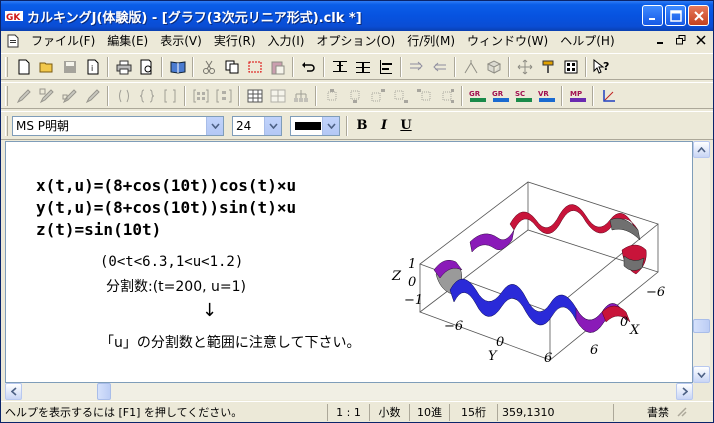  Describe the element at coordinates (127, 41) in the screenshot. I see `menu-edit: 編集(E)` at that location.